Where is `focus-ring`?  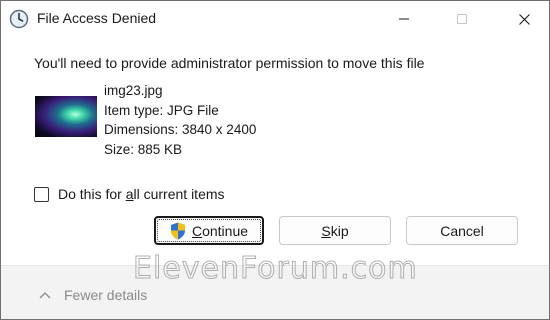
focus-ring is located at coordinates (209, 230).